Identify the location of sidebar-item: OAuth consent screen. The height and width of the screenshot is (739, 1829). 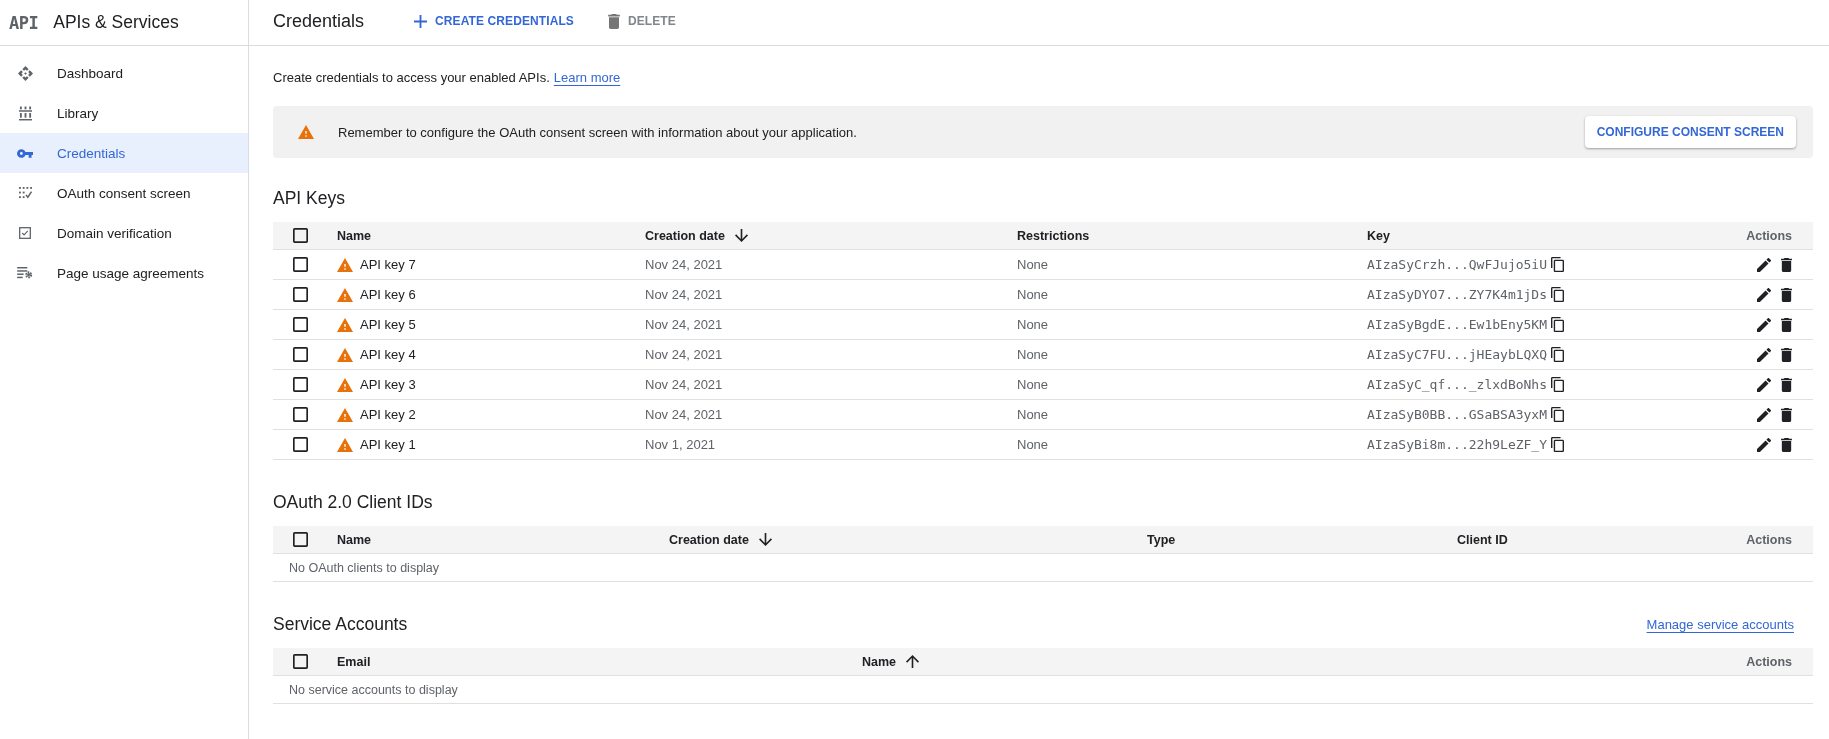
(124, 193).